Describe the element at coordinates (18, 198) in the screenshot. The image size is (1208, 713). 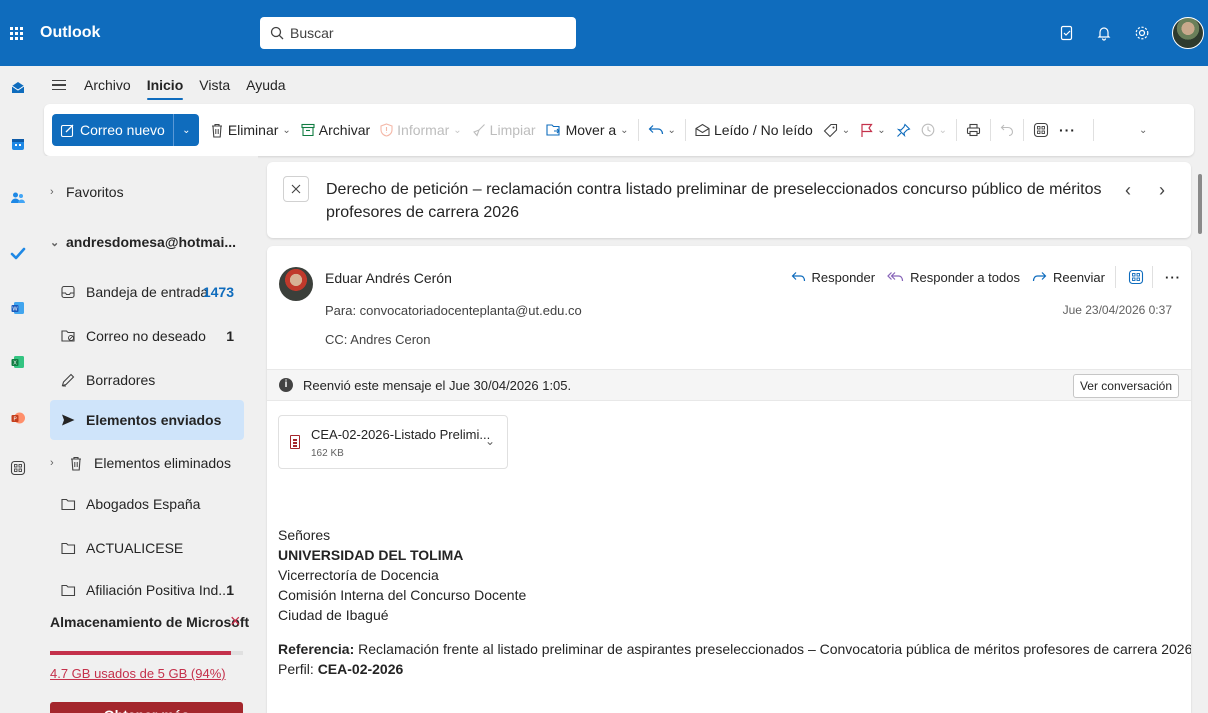
I see `people-app-icon` at that location.